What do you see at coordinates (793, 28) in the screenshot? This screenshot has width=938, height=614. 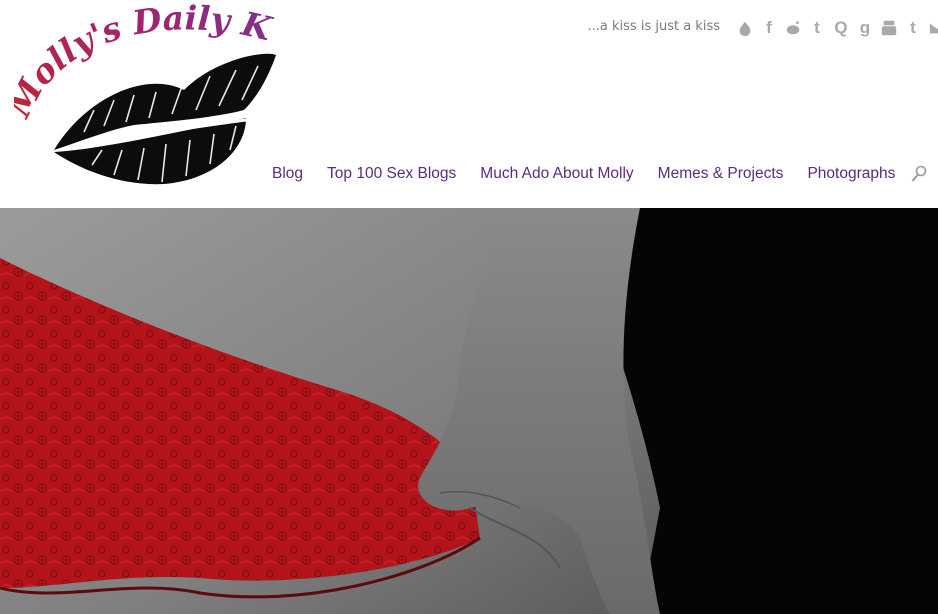 I see `reddit-icon` at bounding box center [793, 28].